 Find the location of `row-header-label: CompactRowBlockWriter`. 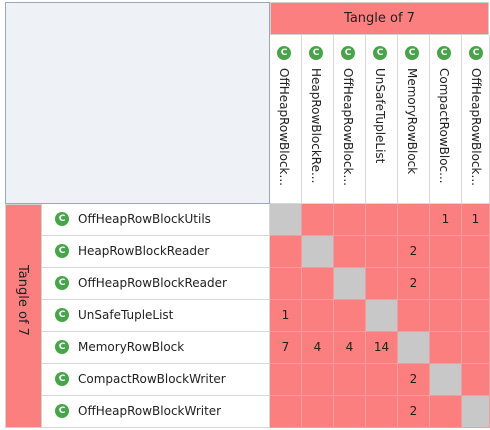

row-header-label: CompactRowBlockWriter is located at coordinates (152, 379).